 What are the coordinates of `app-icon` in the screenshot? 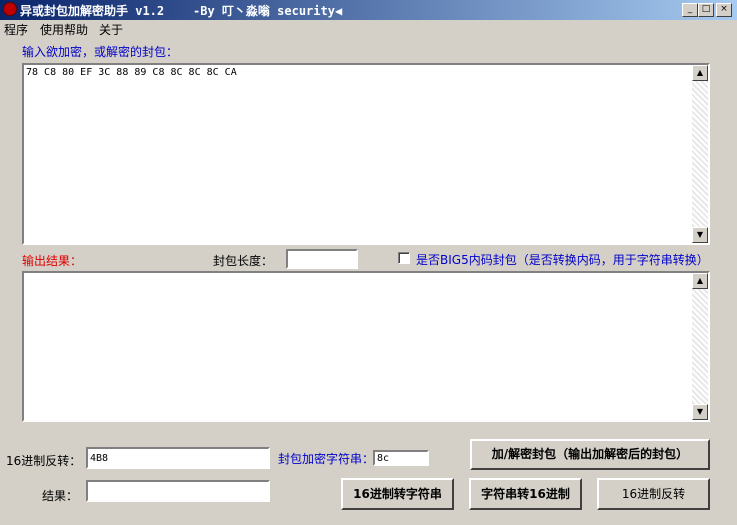 It's located at (10, 9).